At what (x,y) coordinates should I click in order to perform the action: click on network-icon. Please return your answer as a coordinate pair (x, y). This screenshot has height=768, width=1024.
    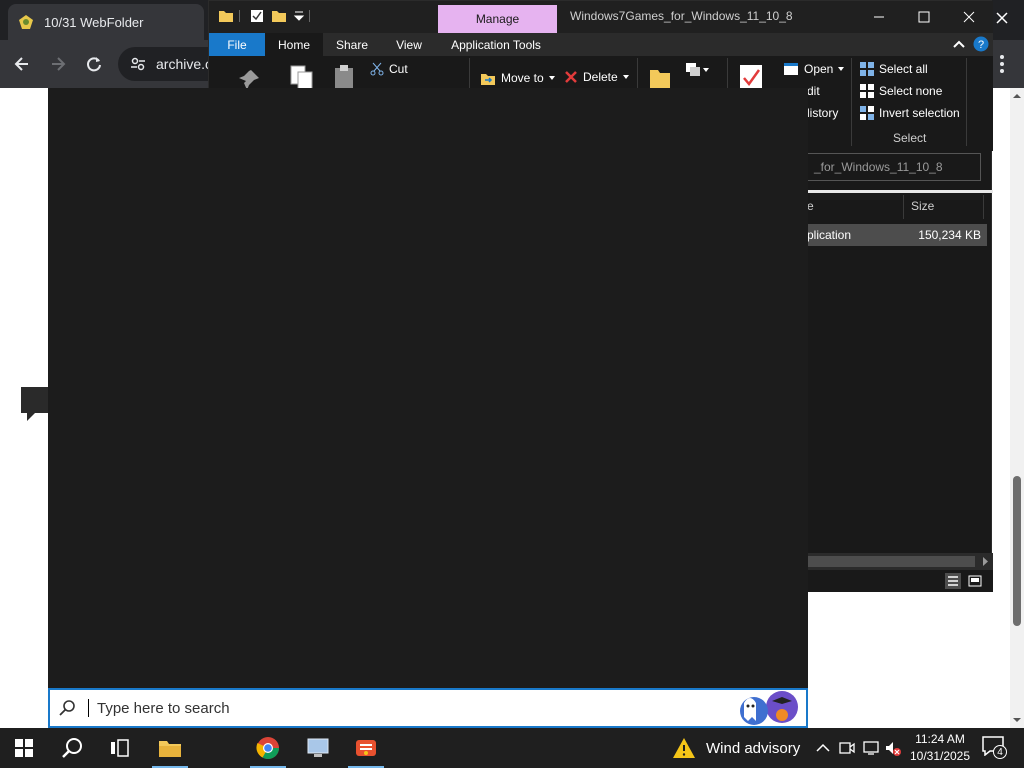
    Looking at the image, I should click on (871, 748).